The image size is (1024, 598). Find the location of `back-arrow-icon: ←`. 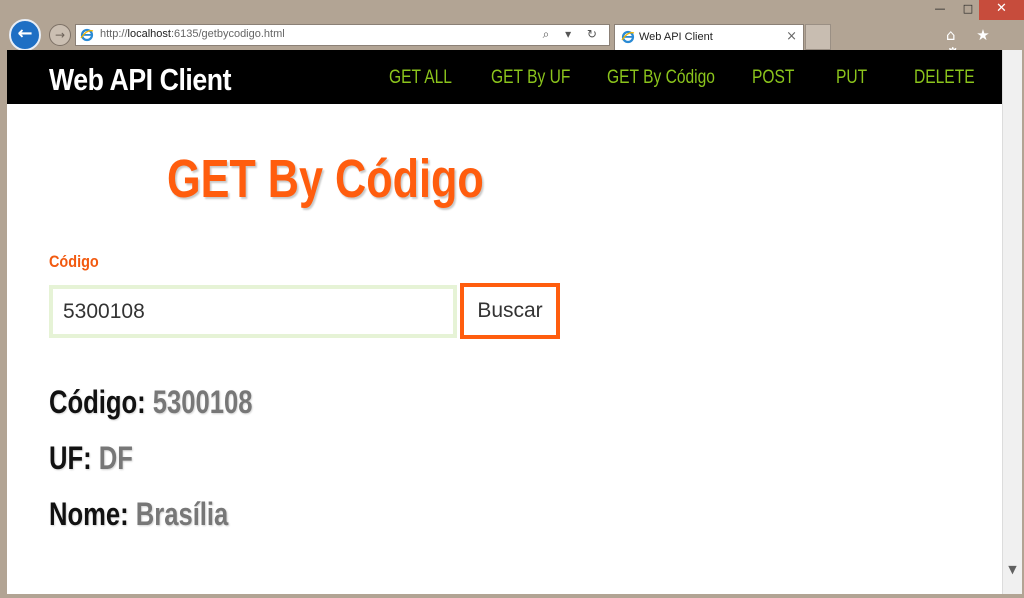

back-arrow-icon: ← is located at coordinates (25, 33).